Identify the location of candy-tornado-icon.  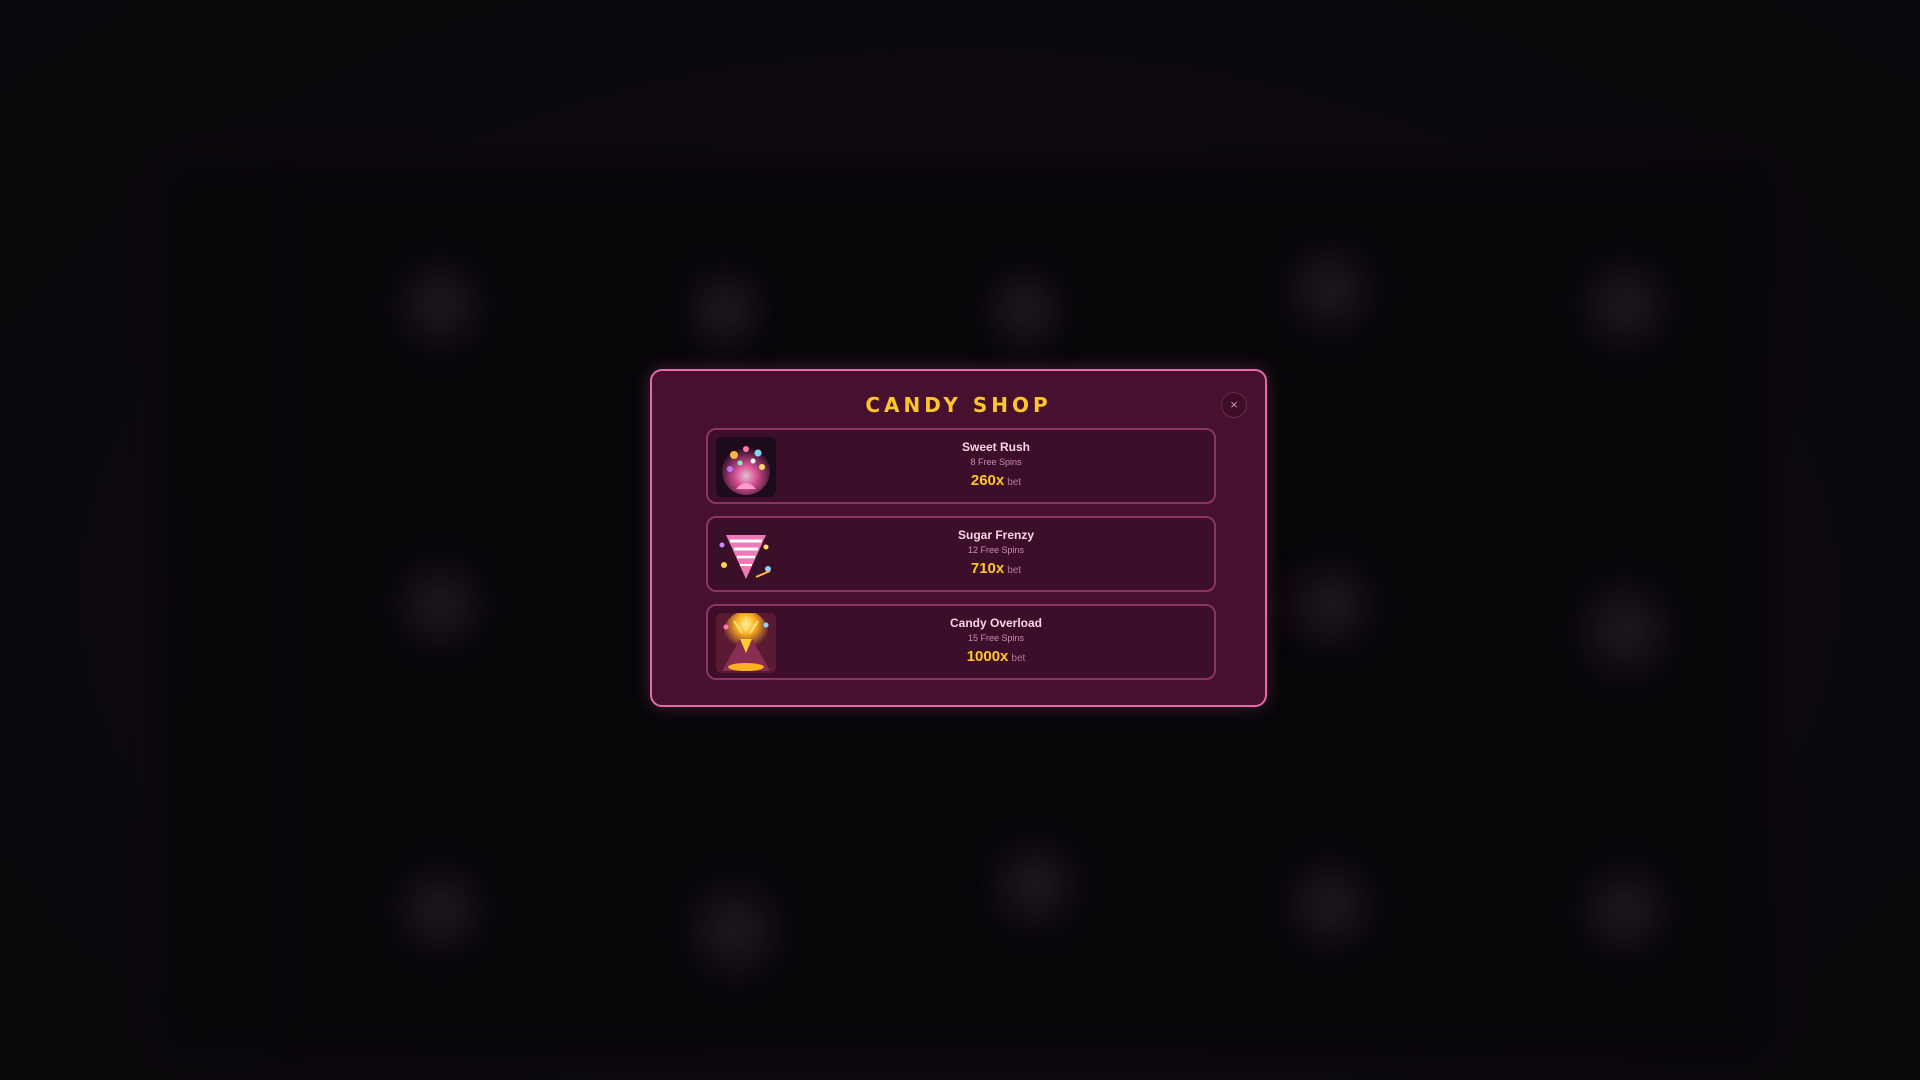
(746, 555).